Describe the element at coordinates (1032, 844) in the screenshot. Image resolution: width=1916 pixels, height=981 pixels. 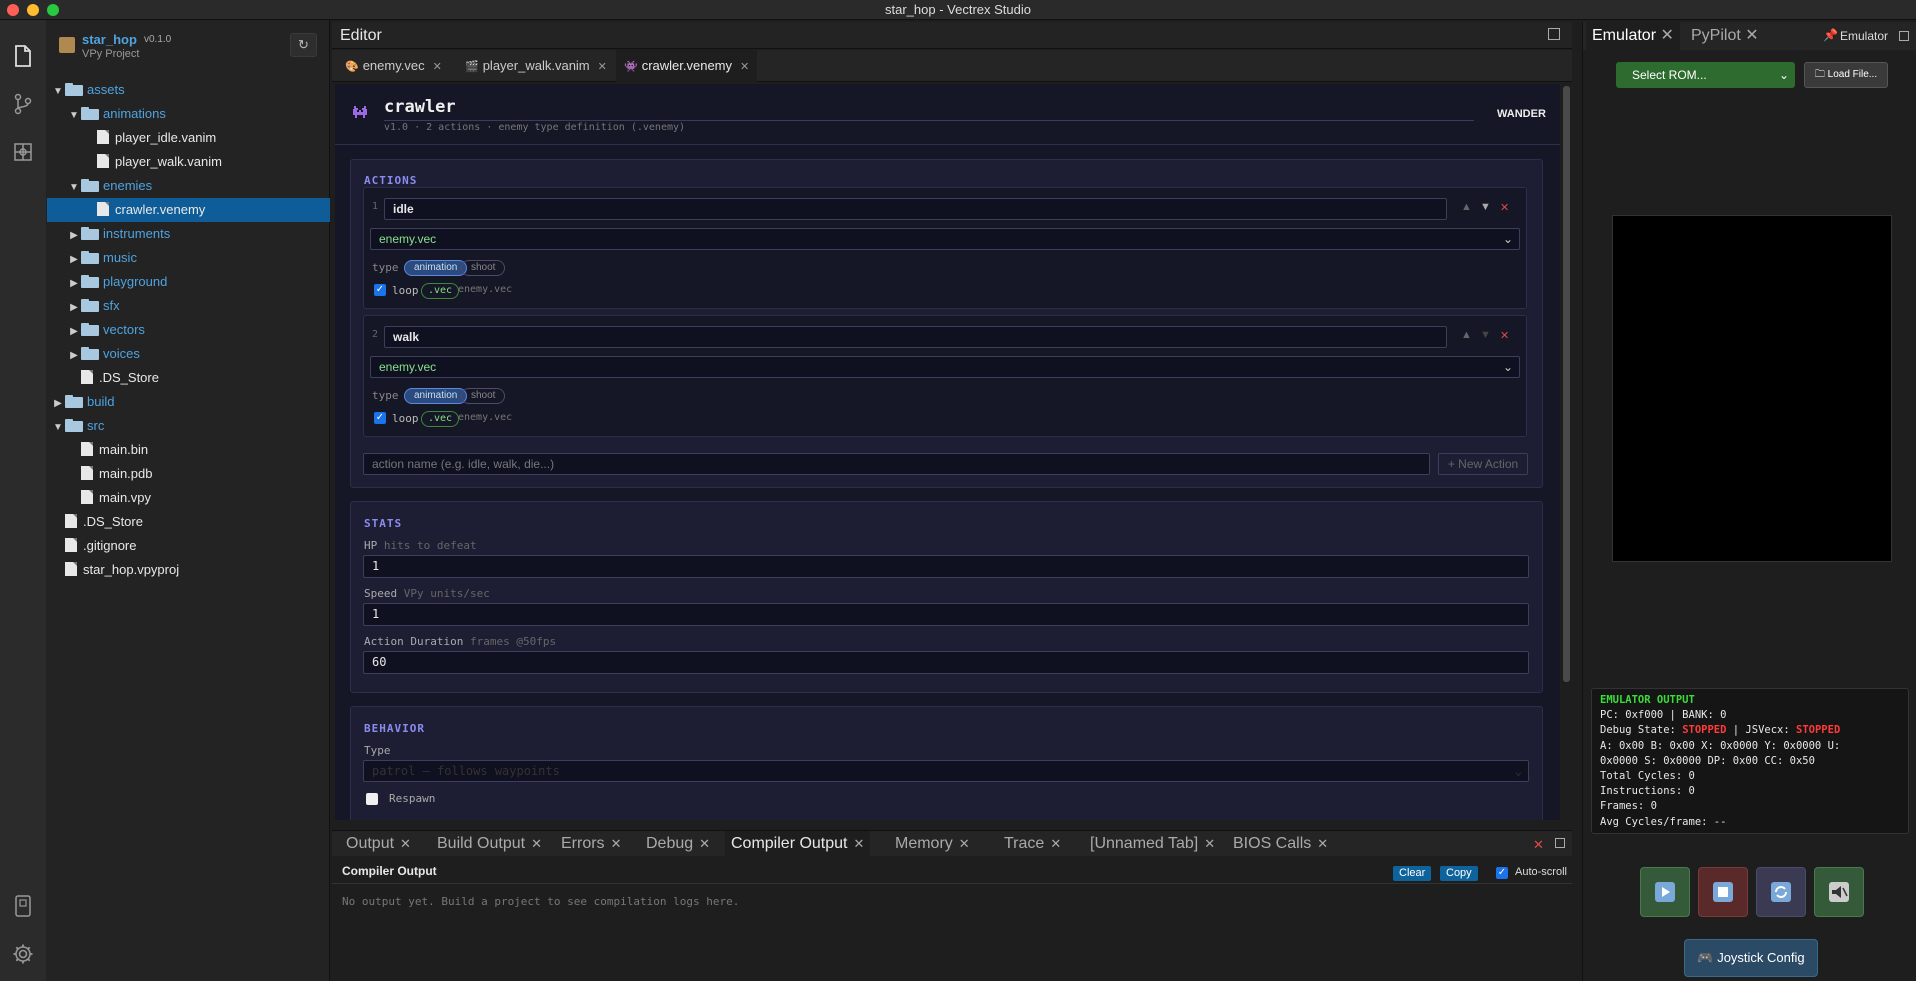
I see `tab-trace: Trace ✕` at that location.